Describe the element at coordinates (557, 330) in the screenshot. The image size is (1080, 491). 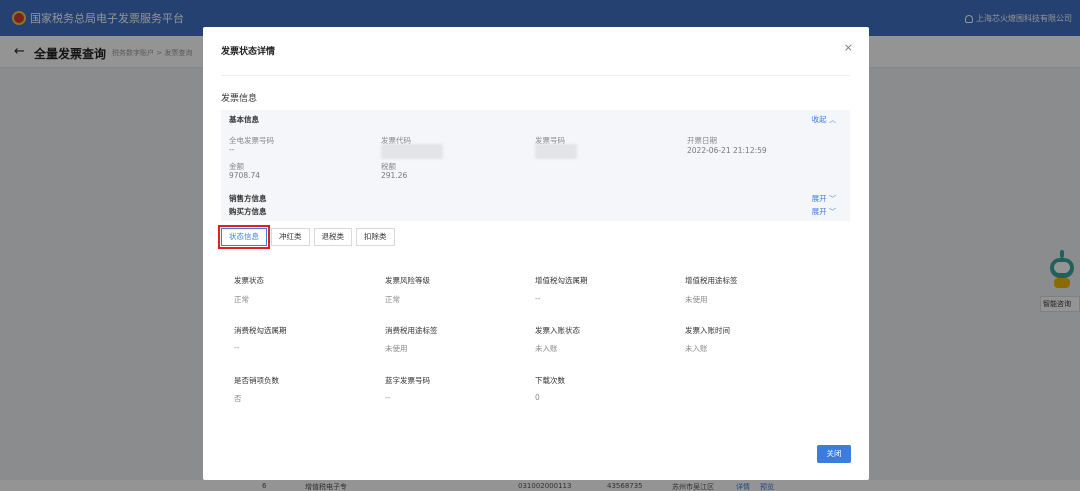
I see `status-label: 发票入账状态` at that location.